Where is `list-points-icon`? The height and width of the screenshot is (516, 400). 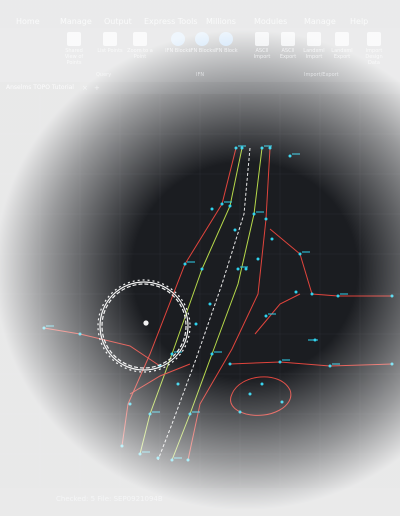 list-points-icon is located at coordinates (110, 39).